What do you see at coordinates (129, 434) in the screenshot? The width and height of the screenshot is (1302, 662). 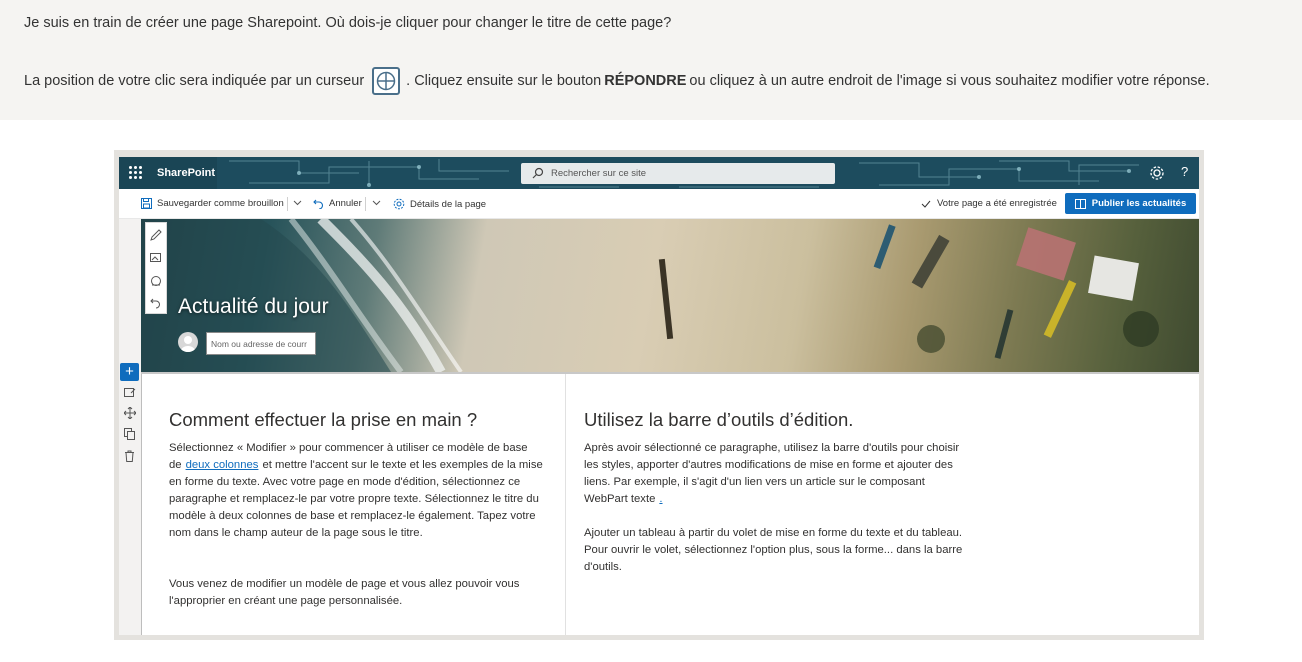 I see `copy-icon` at bounding box center [129, 434].